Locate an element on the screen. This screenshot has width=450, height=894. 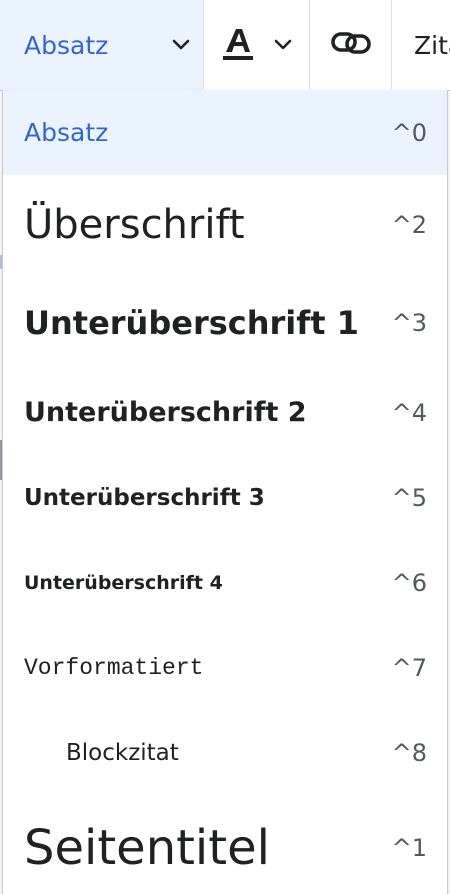
cite-button: Zitat is located at coordinates (421, 45).